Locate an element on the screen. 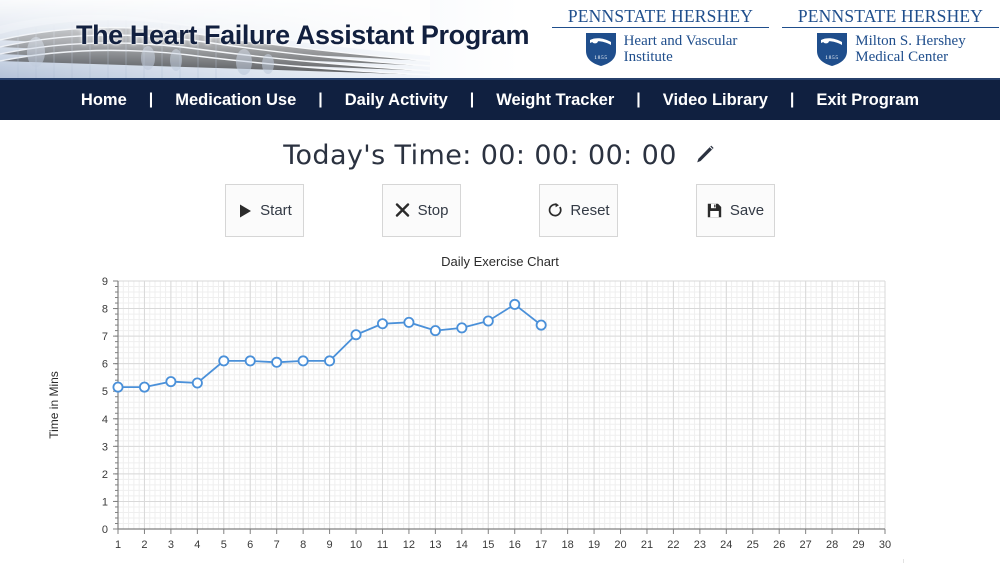 The width and height of the screenshot is (1000, 563). chart-y-tick-label: 9 is located at coordinates (105, 282).